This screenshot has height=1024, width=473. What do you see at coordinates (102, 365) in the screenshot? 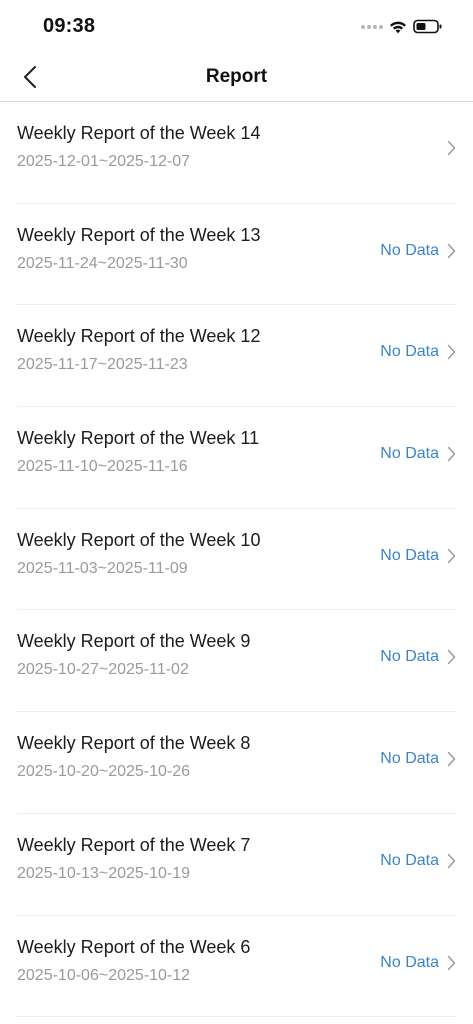
I see `report-date-range: 2025-11-17~2025-11-23` at bounding box center [102, 365].